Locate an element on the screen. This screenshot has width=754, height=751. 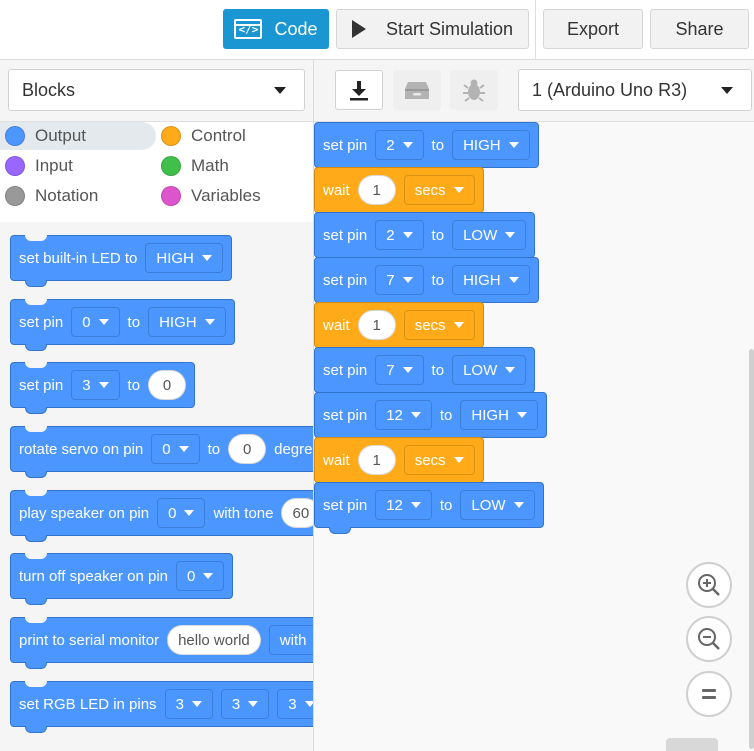
block-set-pin-analog: set pin 3 to 0 is located at coordinates (103, 388).